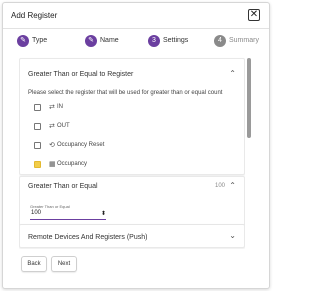 Image resolution: width=320 pixels, height=291 pixels. What do you see at coordinates (72, 164) in the screenshot?
I see `option-label: Occupancy` at bounding box center [72, 164].